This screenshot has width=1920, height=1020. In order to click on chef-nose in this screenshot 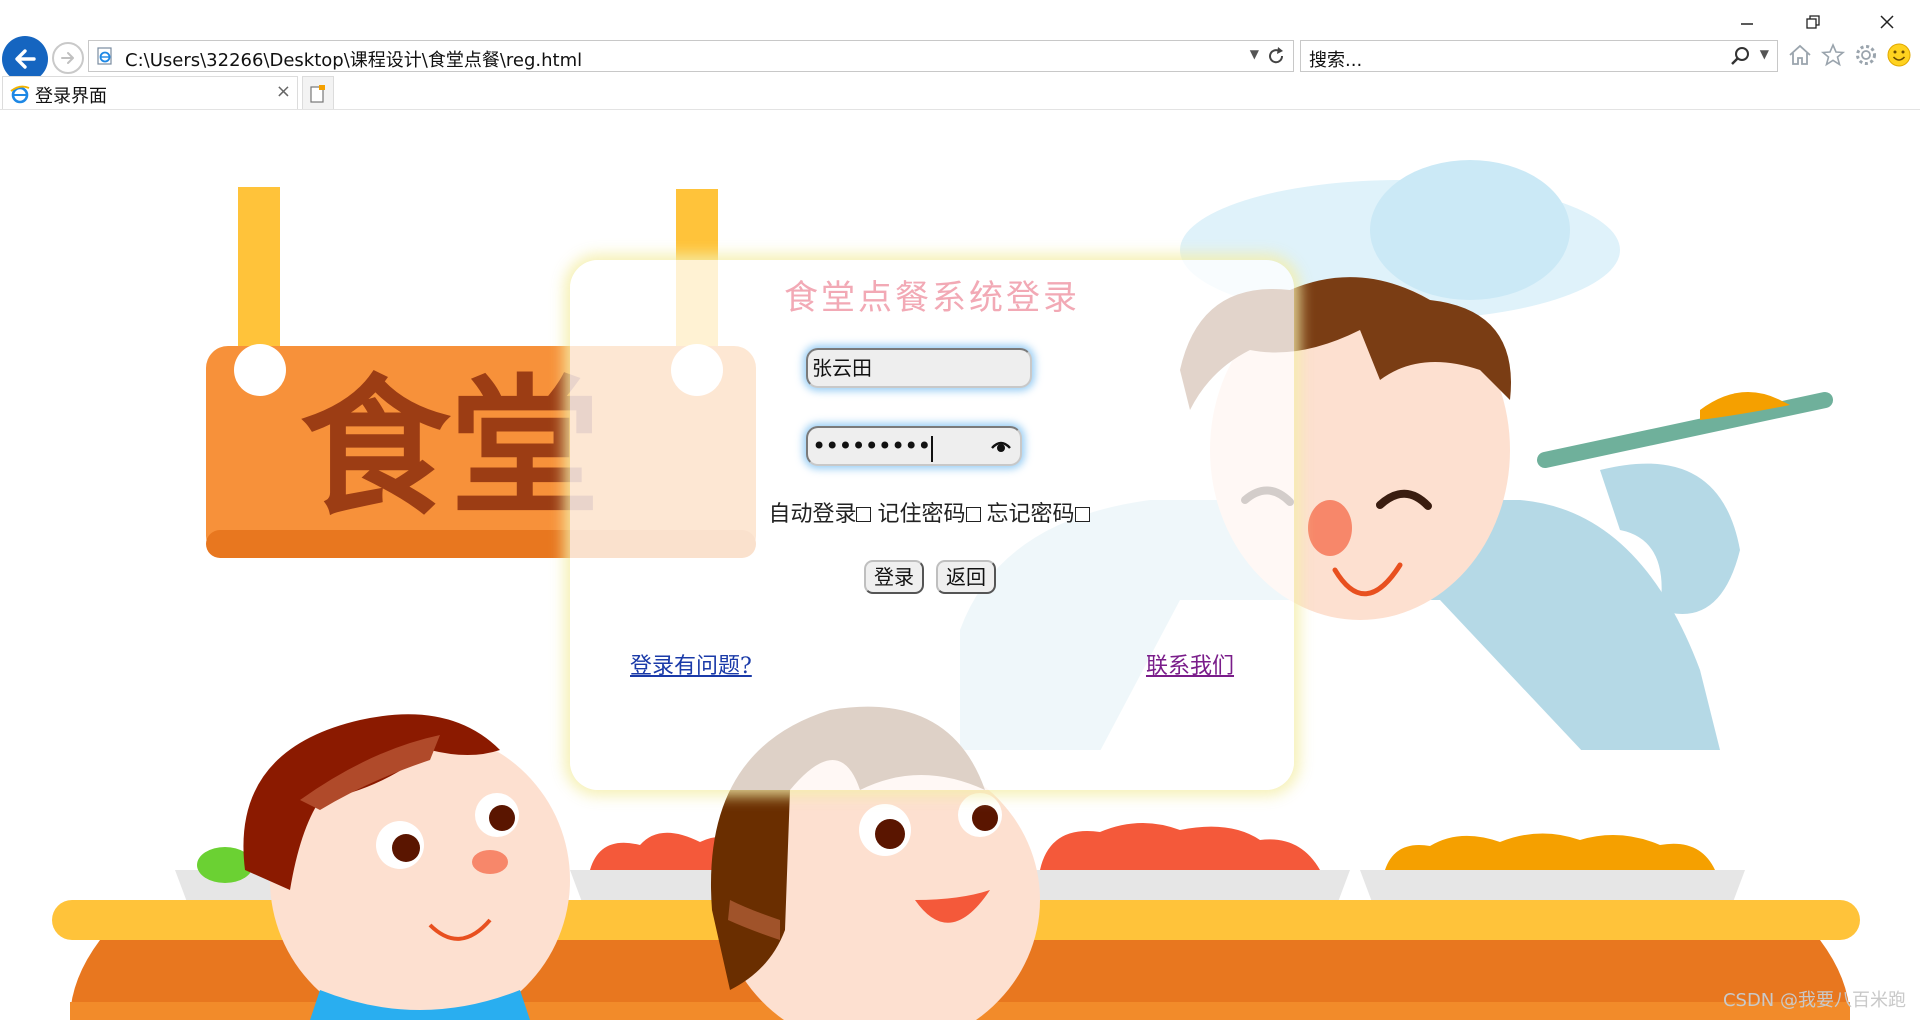, I will do `click(1330, 528)`.